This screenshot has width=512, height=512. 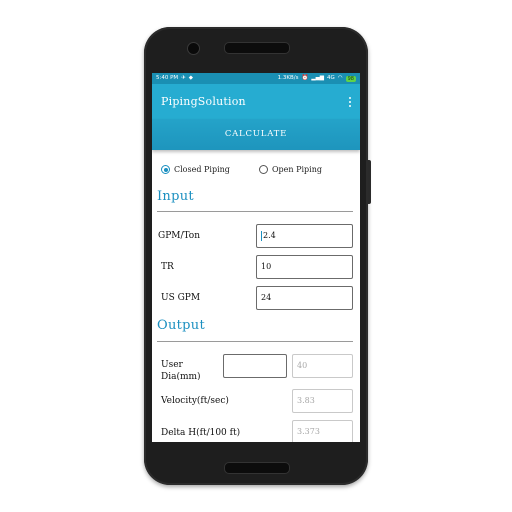 What do you see at coordinates (255, 366) in the screenshot?
I see `user-dia-input` at bounding box center [255, 366].